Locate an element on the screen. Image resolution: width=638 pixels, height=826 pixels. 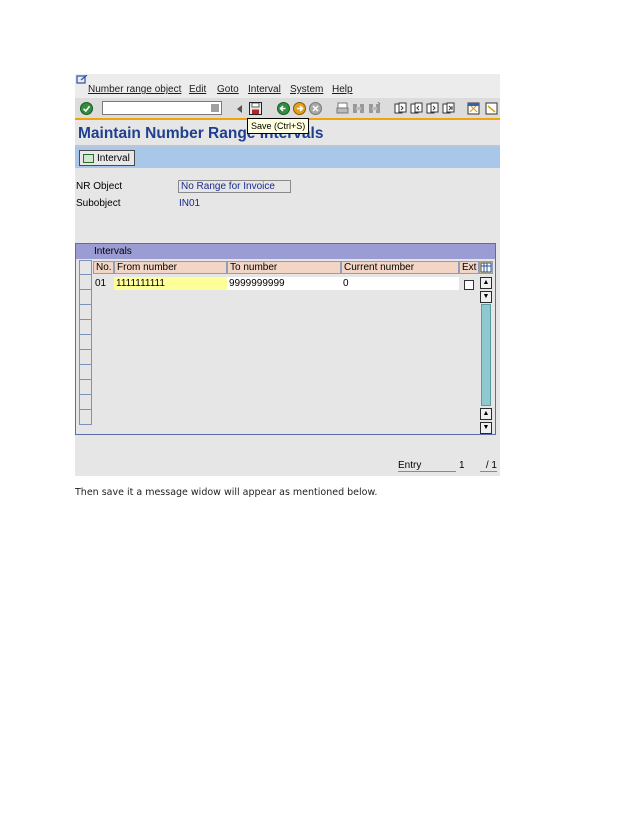
menu-system: System is located at coordinates (306, 89).